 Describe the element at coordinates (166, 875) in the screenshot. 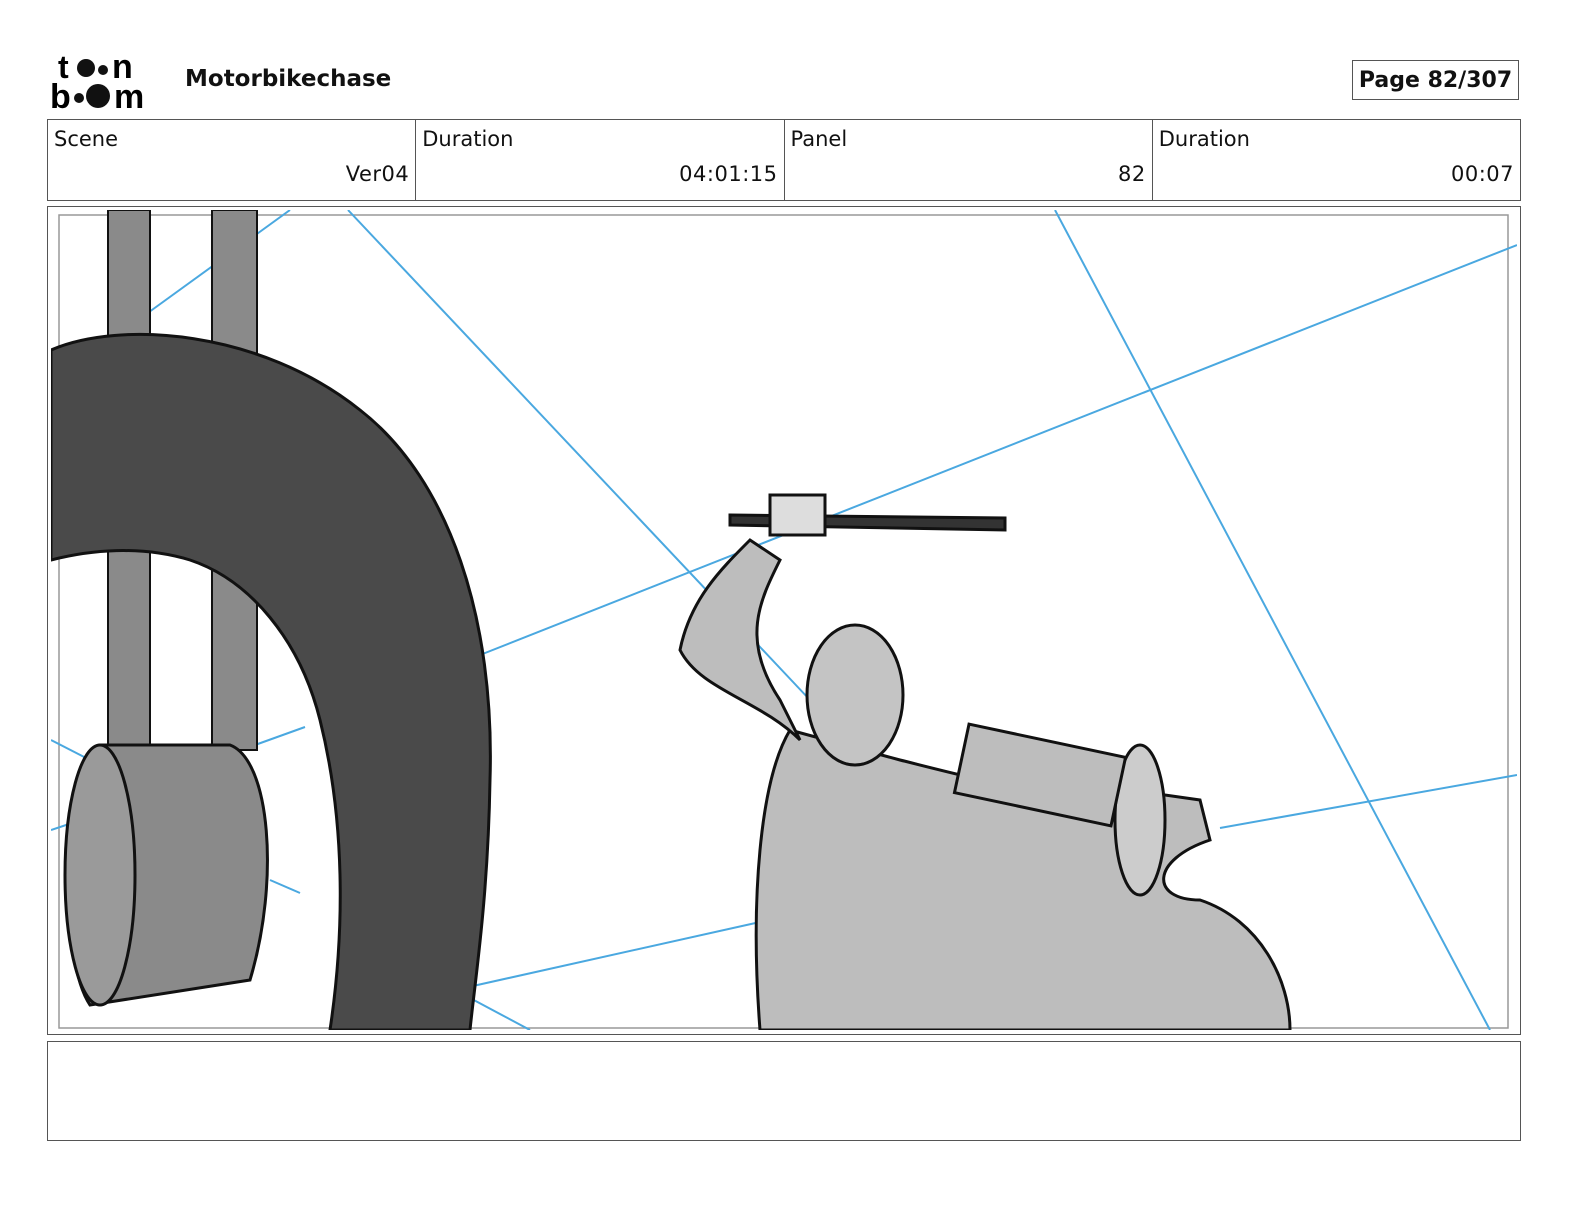

I see `hub-sketch` at that location.